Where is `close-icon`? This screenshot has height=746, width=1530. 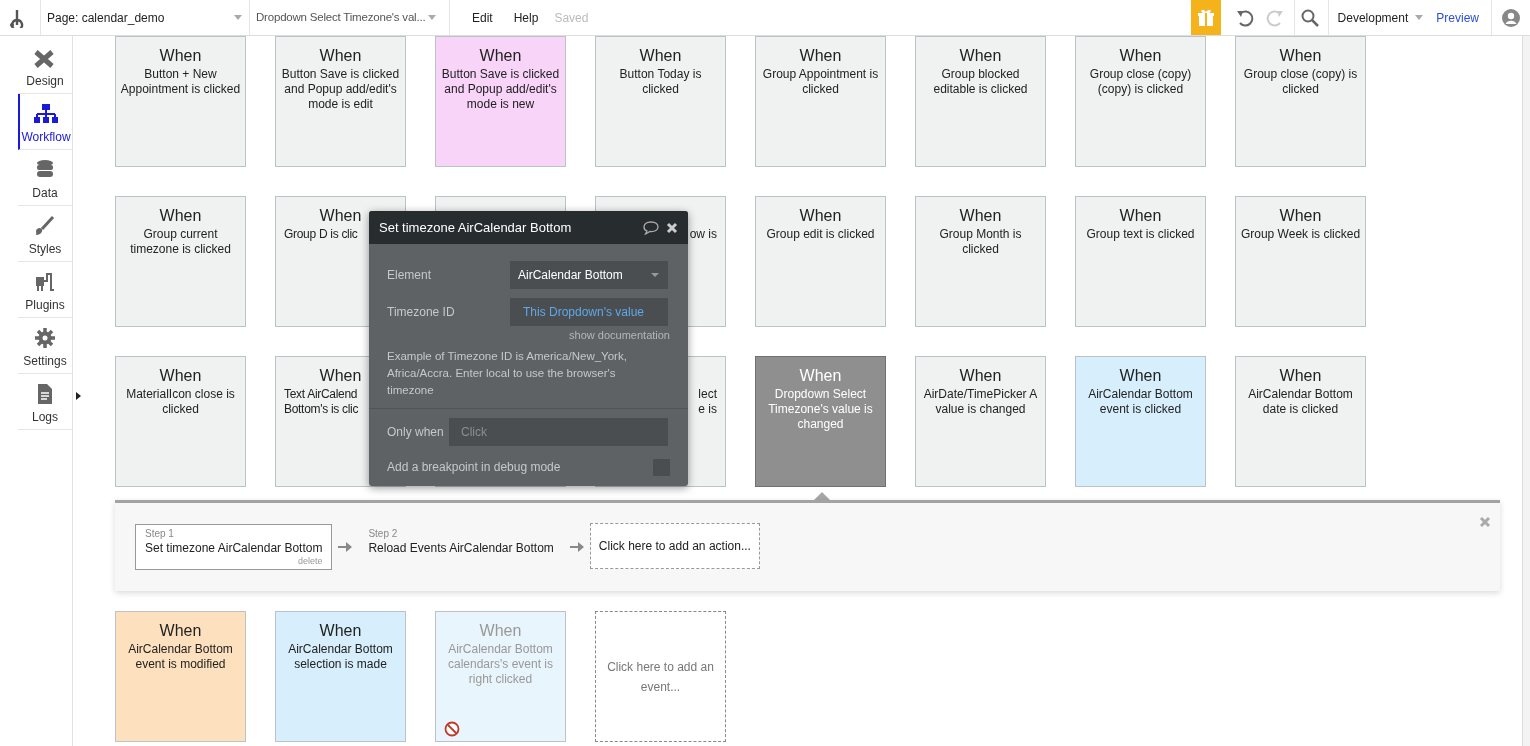 close-icon is located at coordinates (672, 227).